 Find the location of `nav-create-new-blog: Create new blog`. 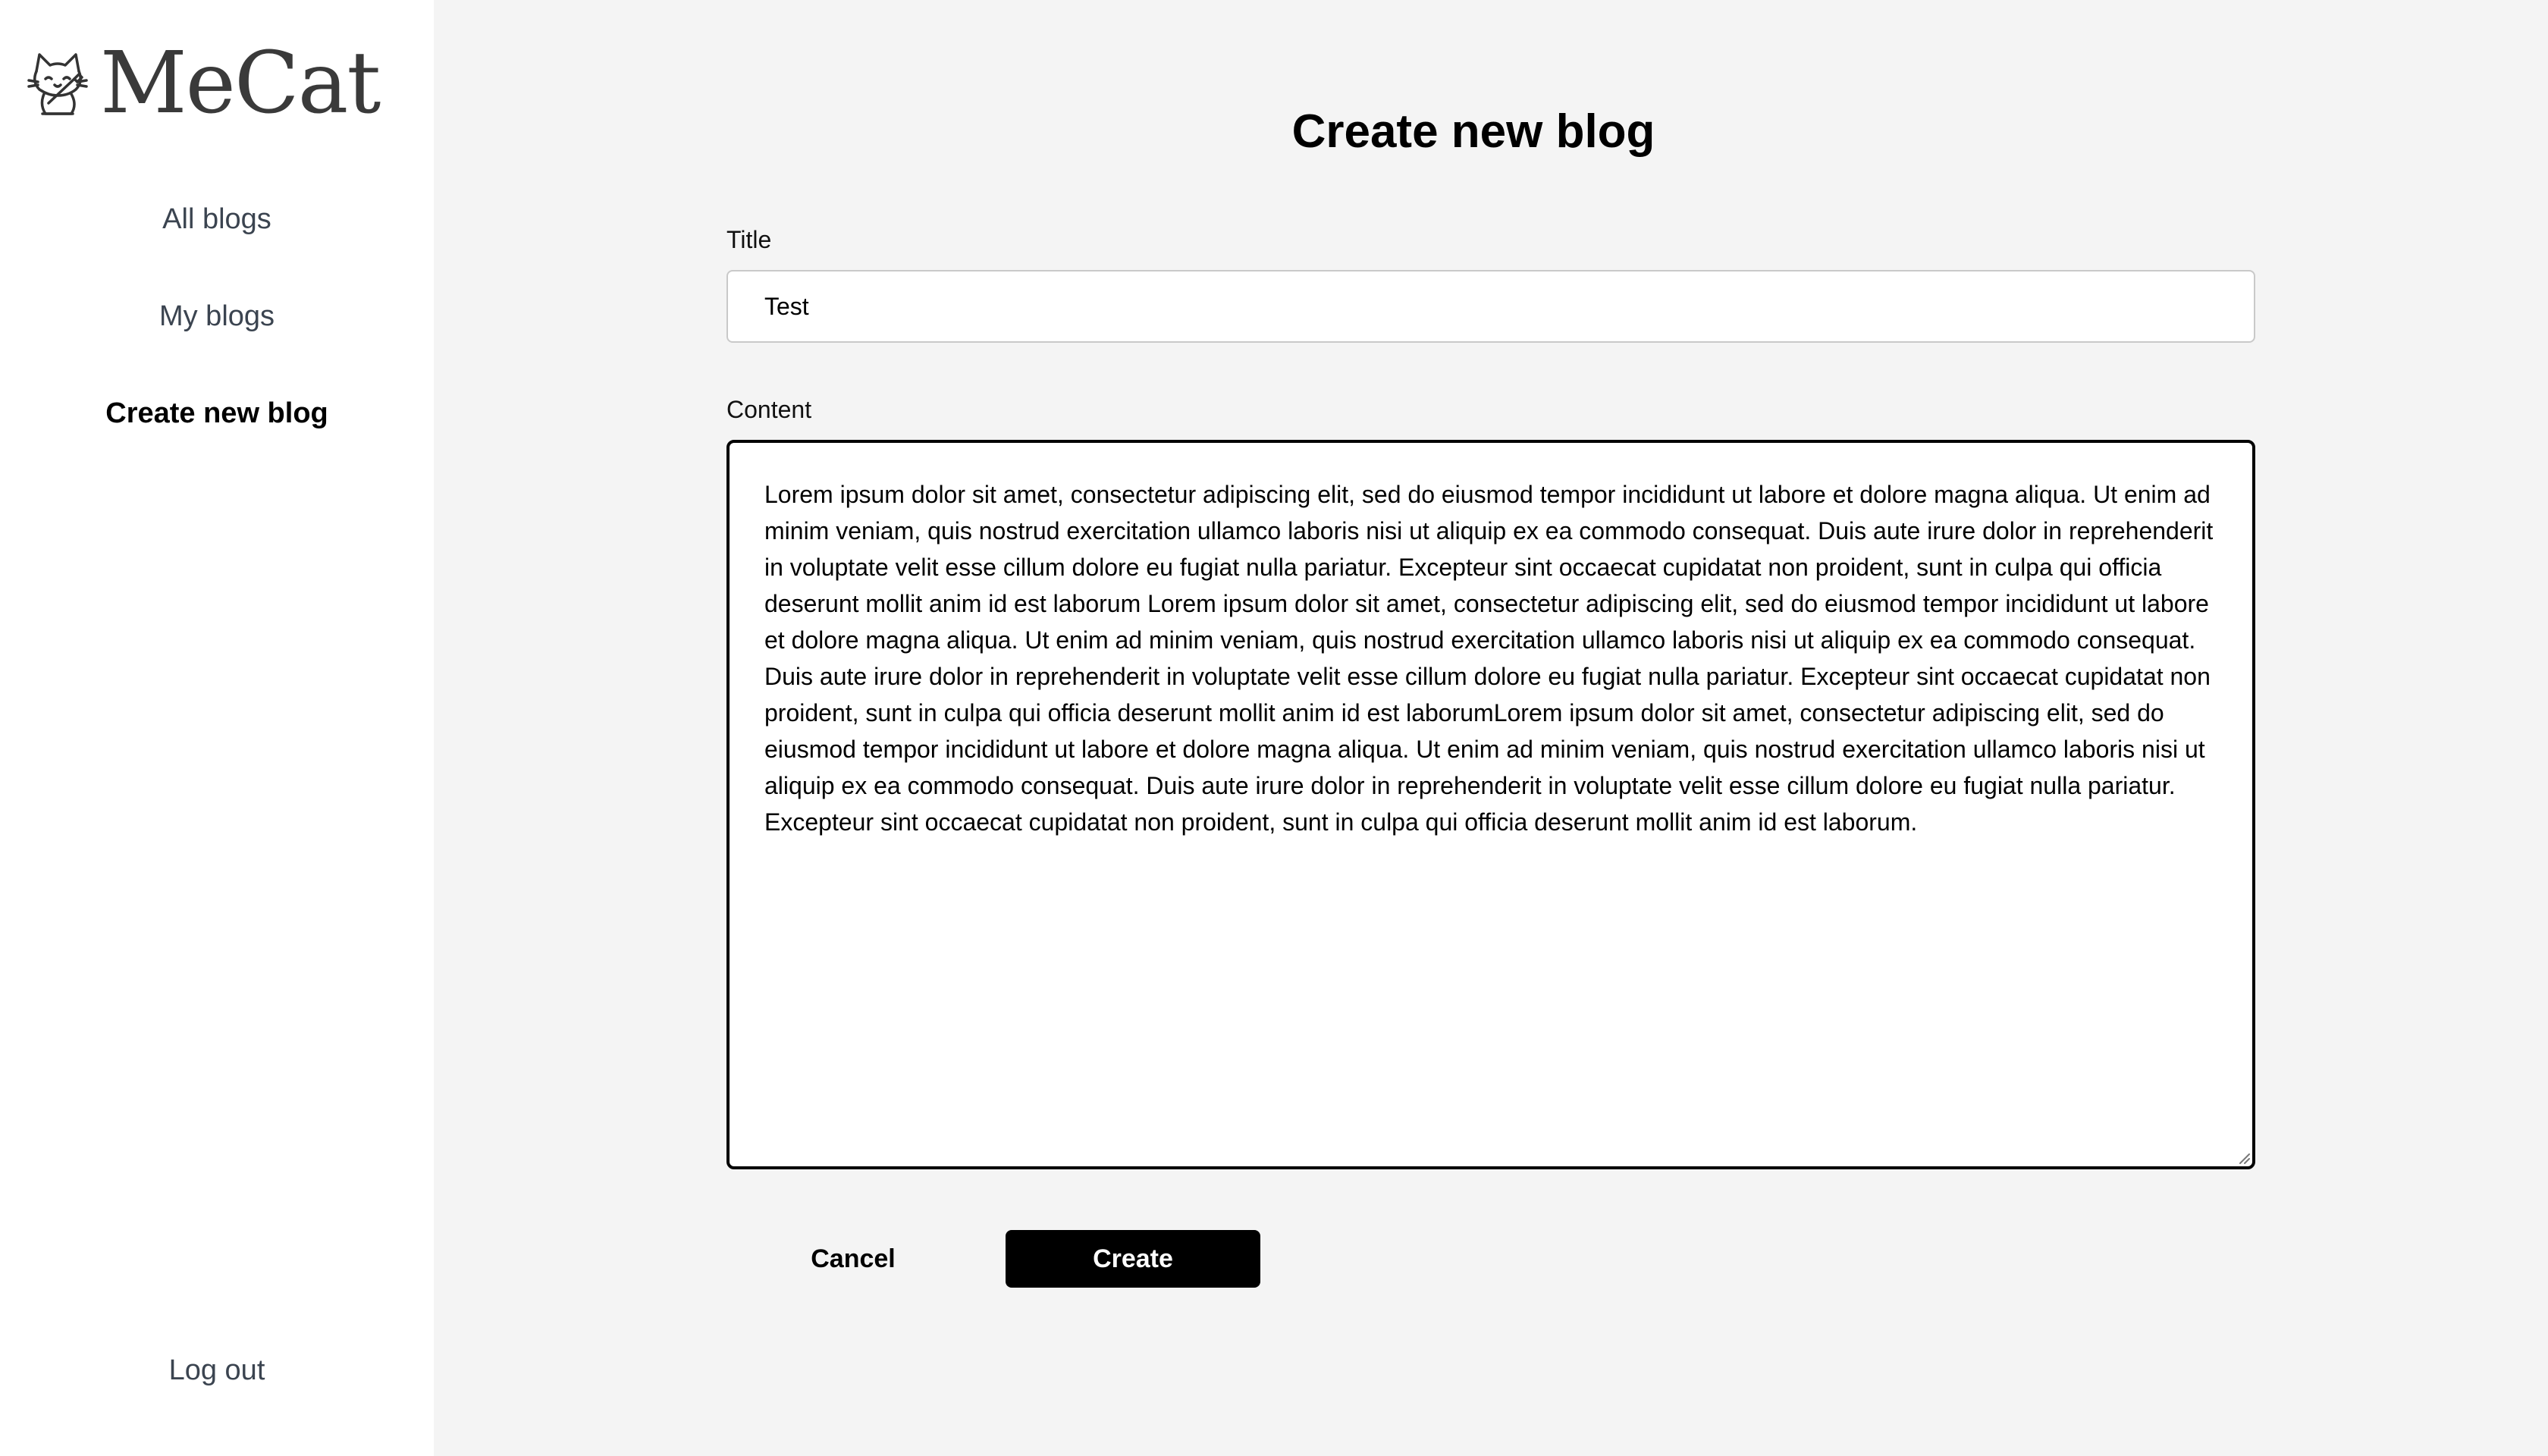

nav-create-new-blog: Create new blog is located at coordinates (217, 413).